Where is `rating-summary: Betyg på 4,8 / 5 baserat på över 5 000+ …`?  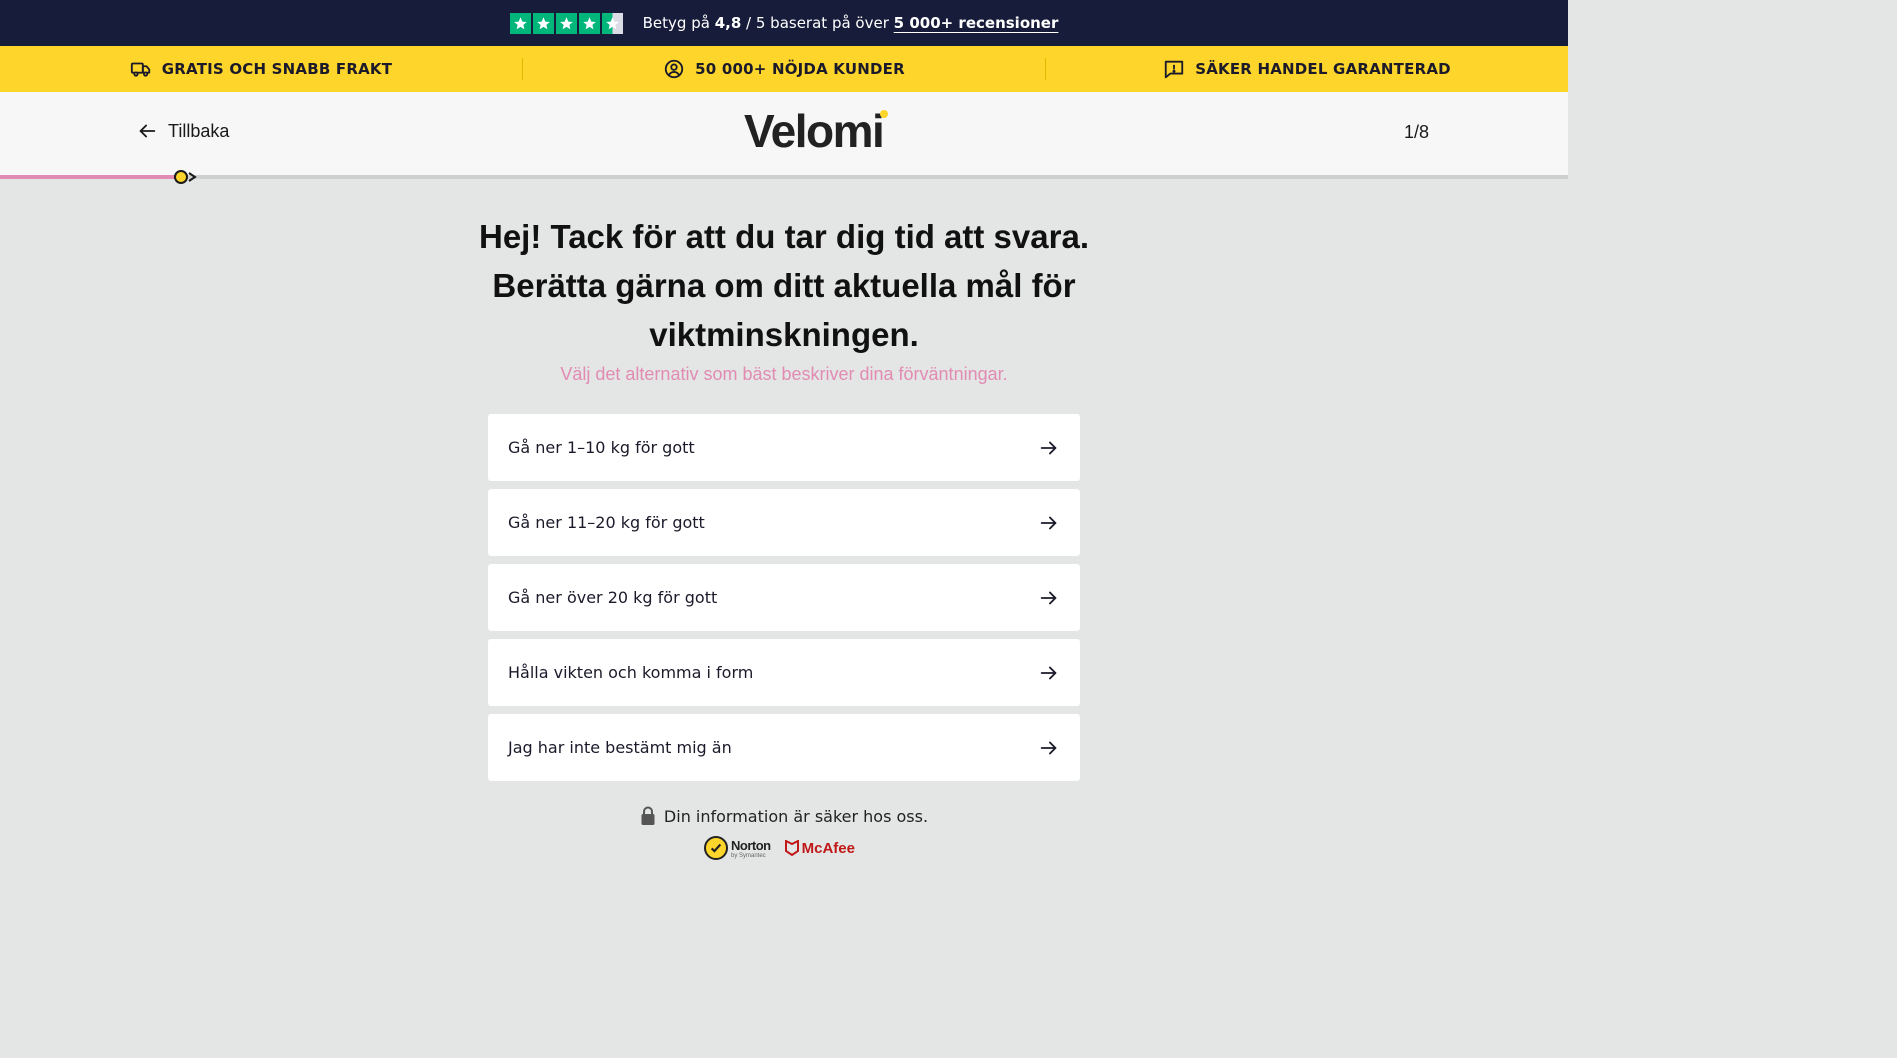
rating-summary: Betyg på 4,8 / 5 baserat på över 5 000+ … is located at coordinates (851, 23).